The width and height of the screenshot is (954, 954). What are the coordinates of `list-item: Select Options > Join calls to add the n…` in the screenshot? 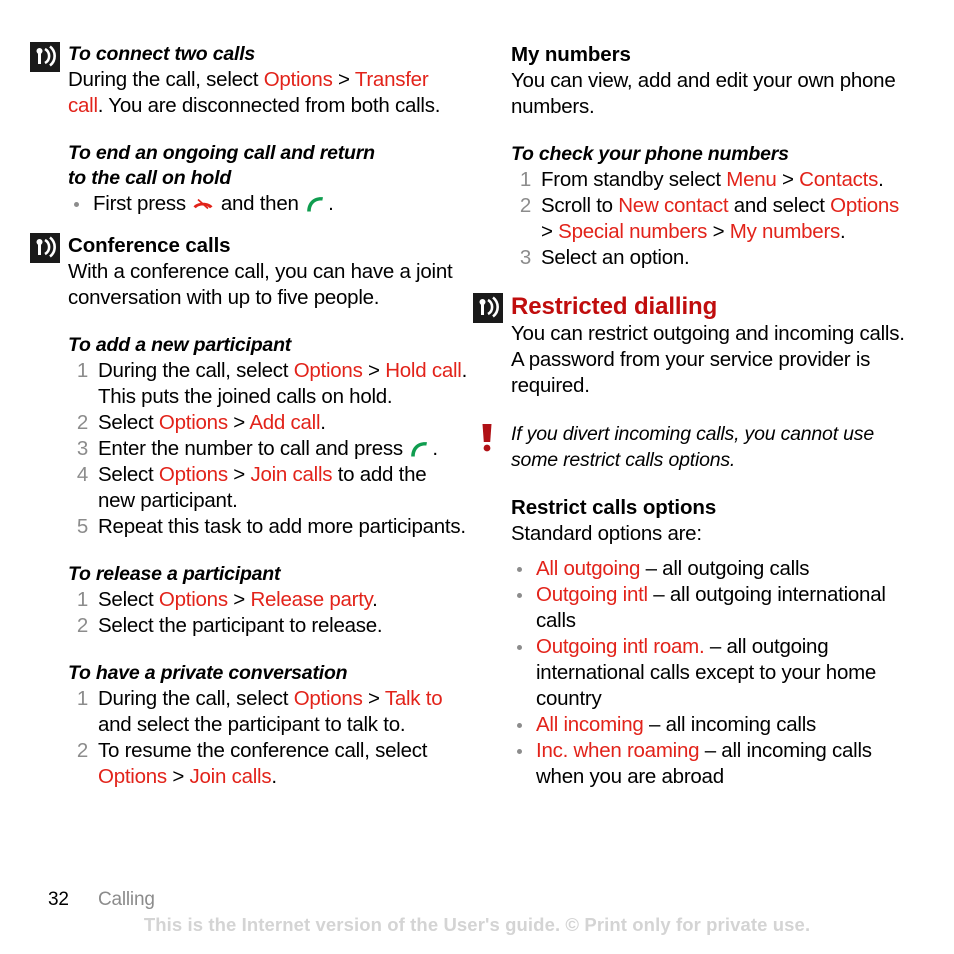 It's located at (268, 488).